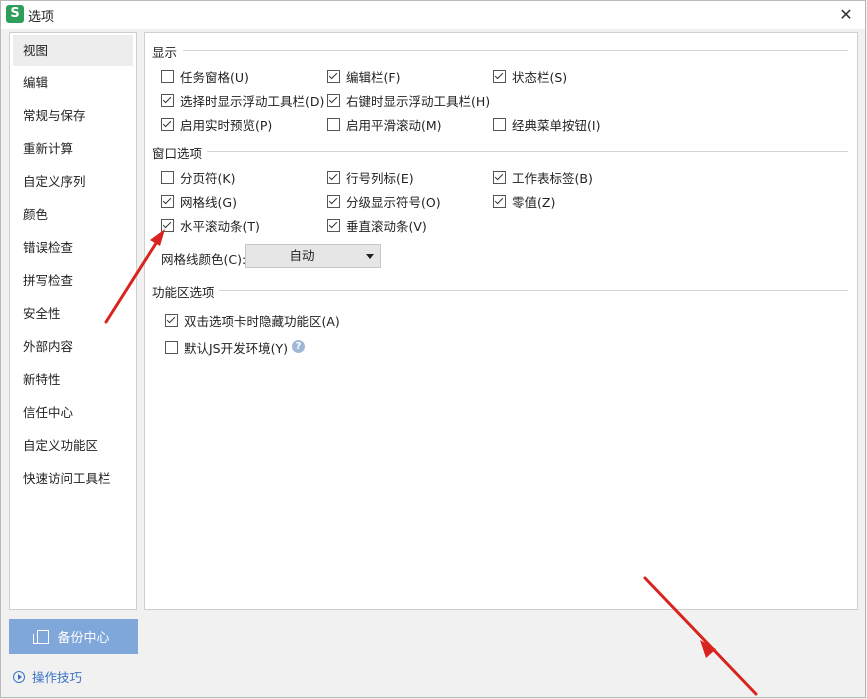 Image resolution: width=867 pixels, height=699 pixels. What do you see at coordinates (73, 280) in the screenshot?
I see `sidebar-item-spell-check: 拼写检查` at bounding box center [73, 280].